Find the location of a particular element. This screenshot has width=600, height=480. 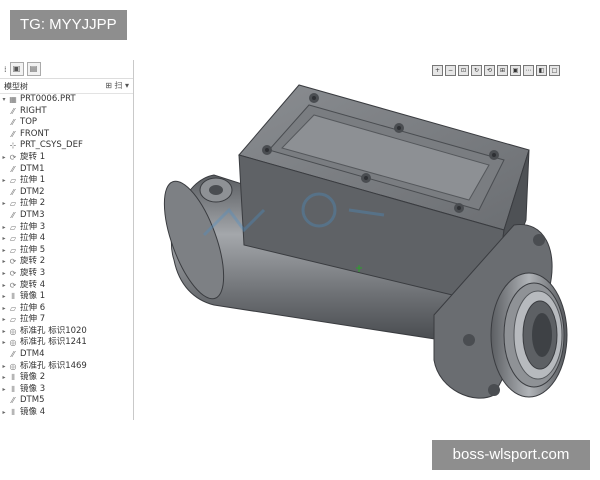

tree-item-label: 拉伸 1 is located at coordinates (33, 180).